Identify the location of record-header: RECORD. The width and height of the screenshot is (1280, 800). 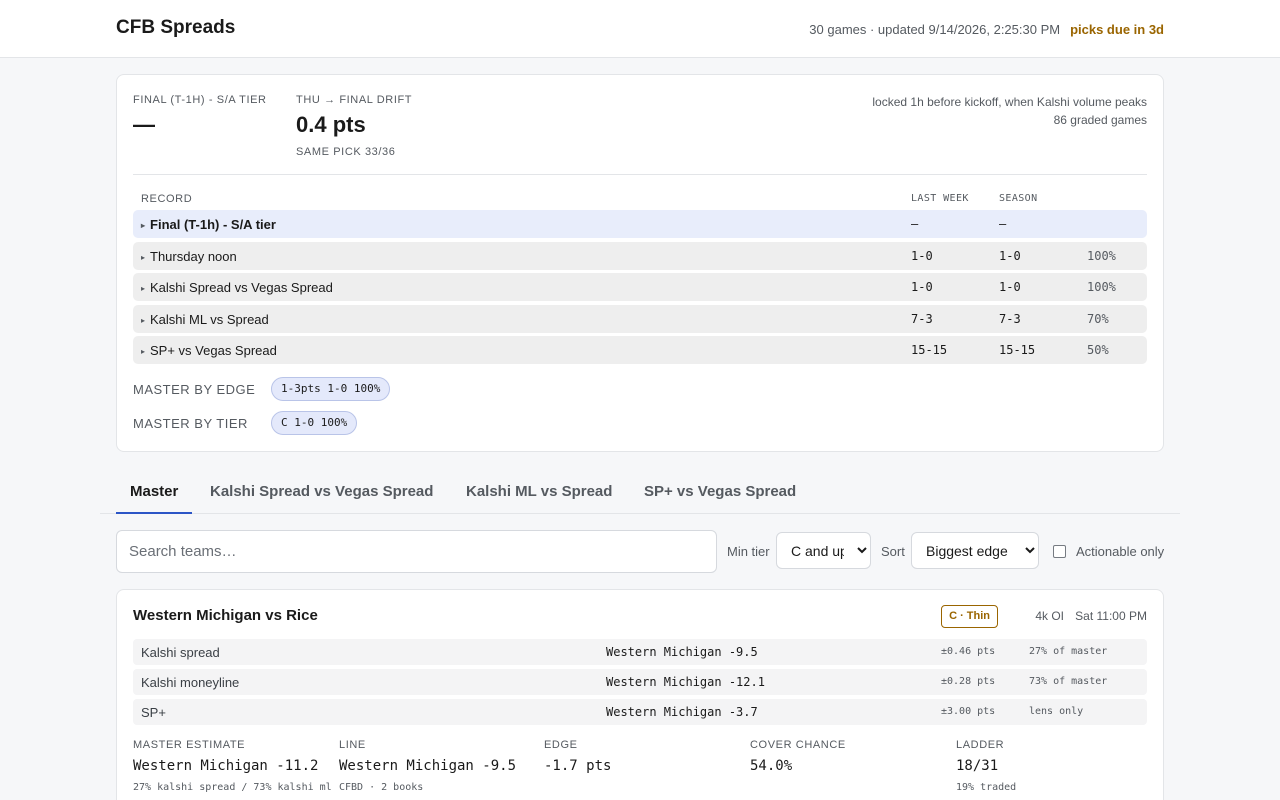
(167, 199).